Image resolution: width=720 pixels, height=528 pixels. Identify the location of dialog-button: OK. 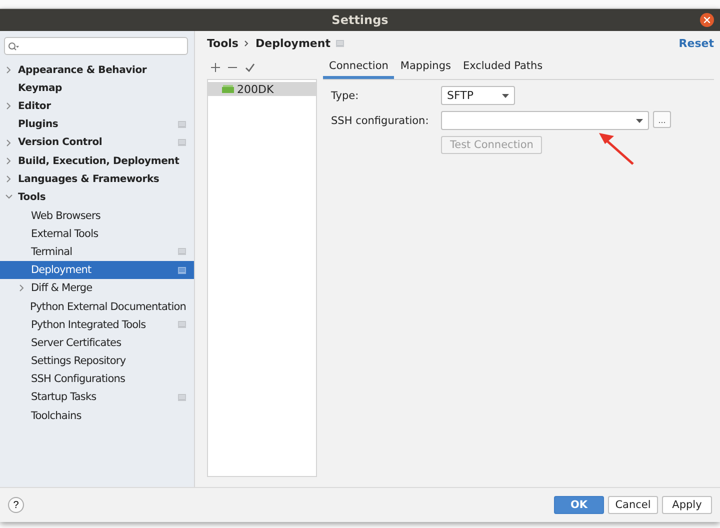
(579, 505).